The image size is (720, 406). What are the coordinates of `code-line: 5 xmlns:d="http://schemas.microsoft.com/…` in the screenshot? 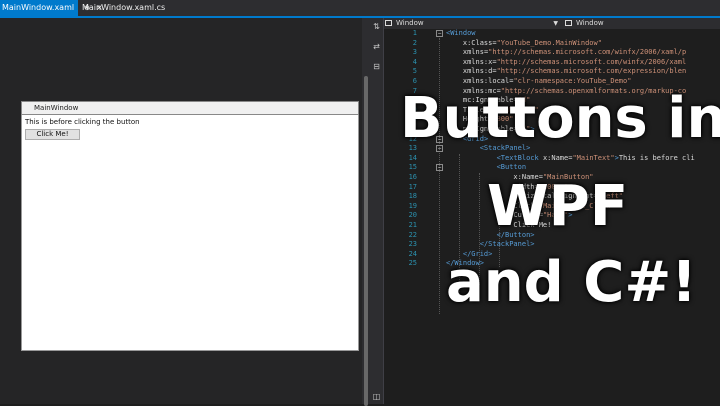 It's located at (552, 72).